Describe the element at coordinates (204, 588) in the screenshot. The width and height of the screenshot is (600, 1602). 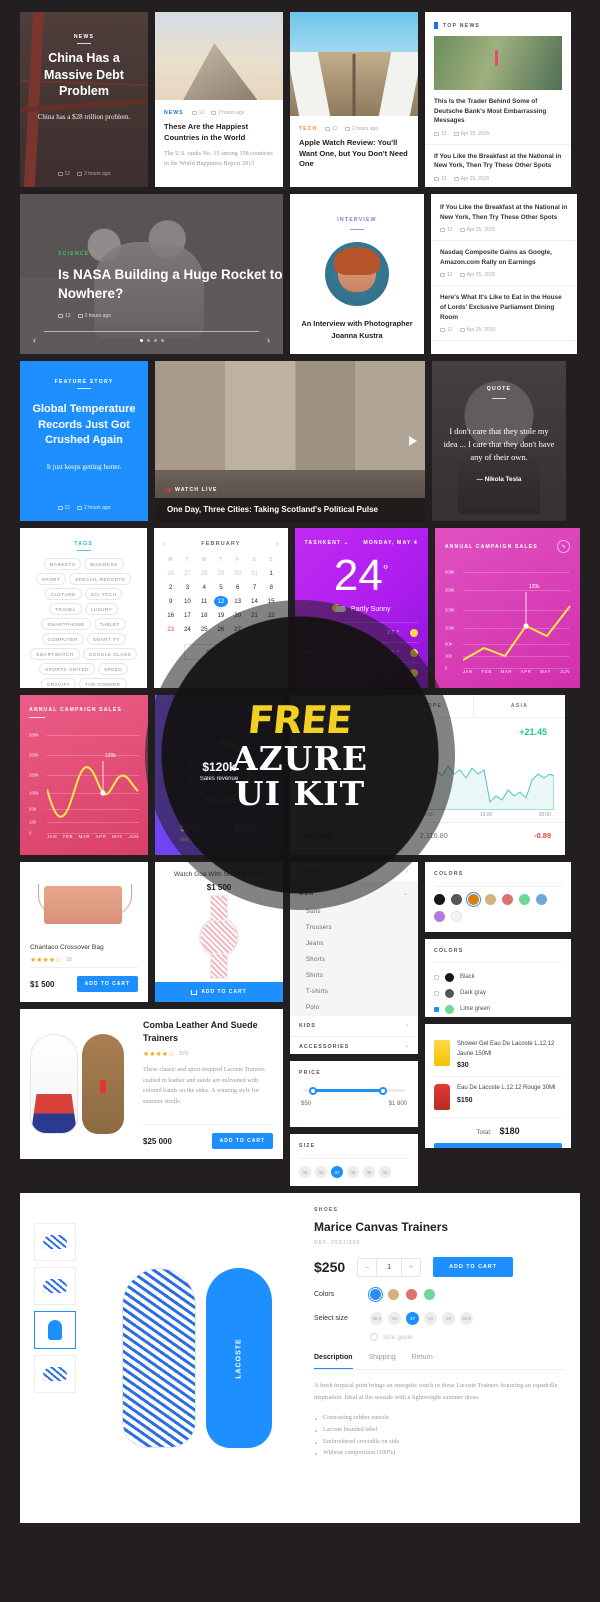
I see `calendar-day: 4` at that location.